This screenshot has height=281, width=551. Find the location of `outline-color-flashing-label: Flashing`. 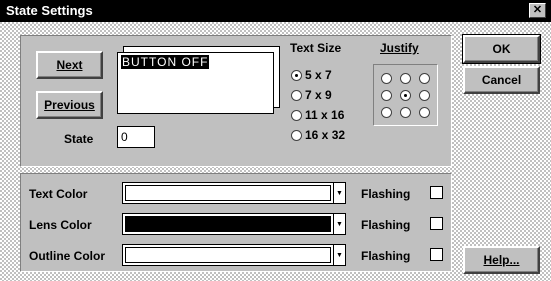

outline-color-flashing-label: Flashing is located at coordinates (386, 256).